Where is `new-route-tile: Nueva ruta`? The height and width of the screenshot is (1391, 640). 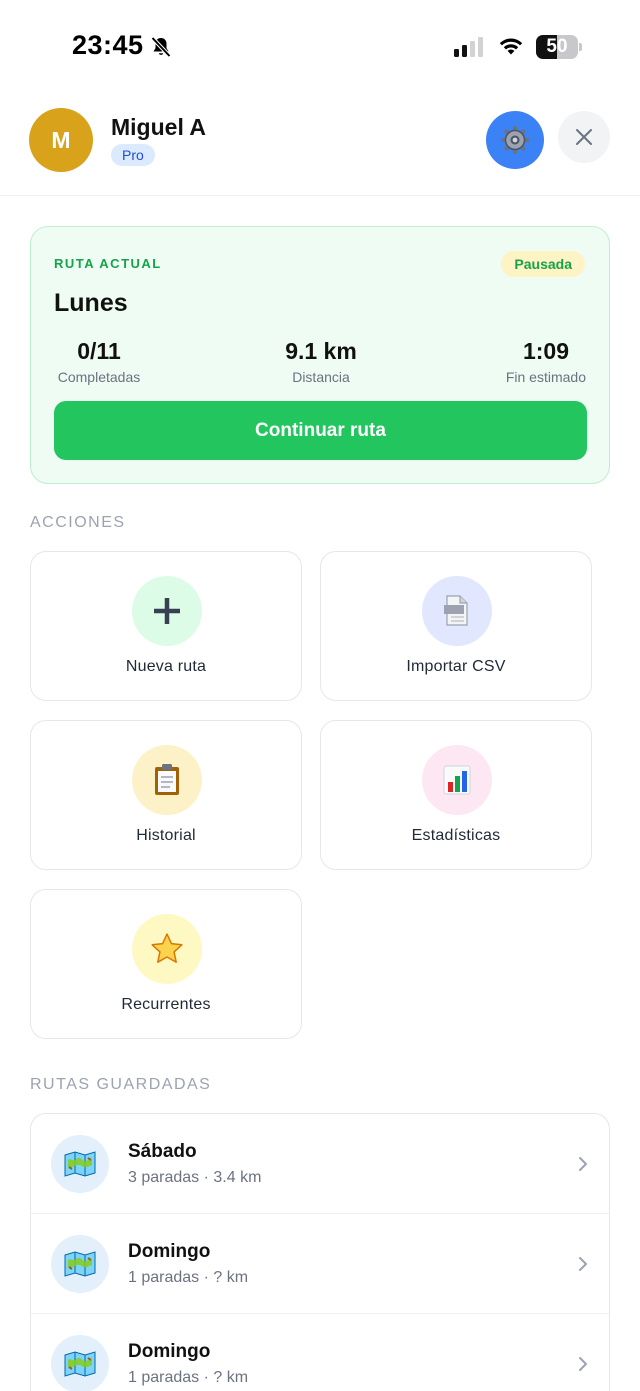 new-route-tile: Nueva ruta is located at coordinates (166, 626).